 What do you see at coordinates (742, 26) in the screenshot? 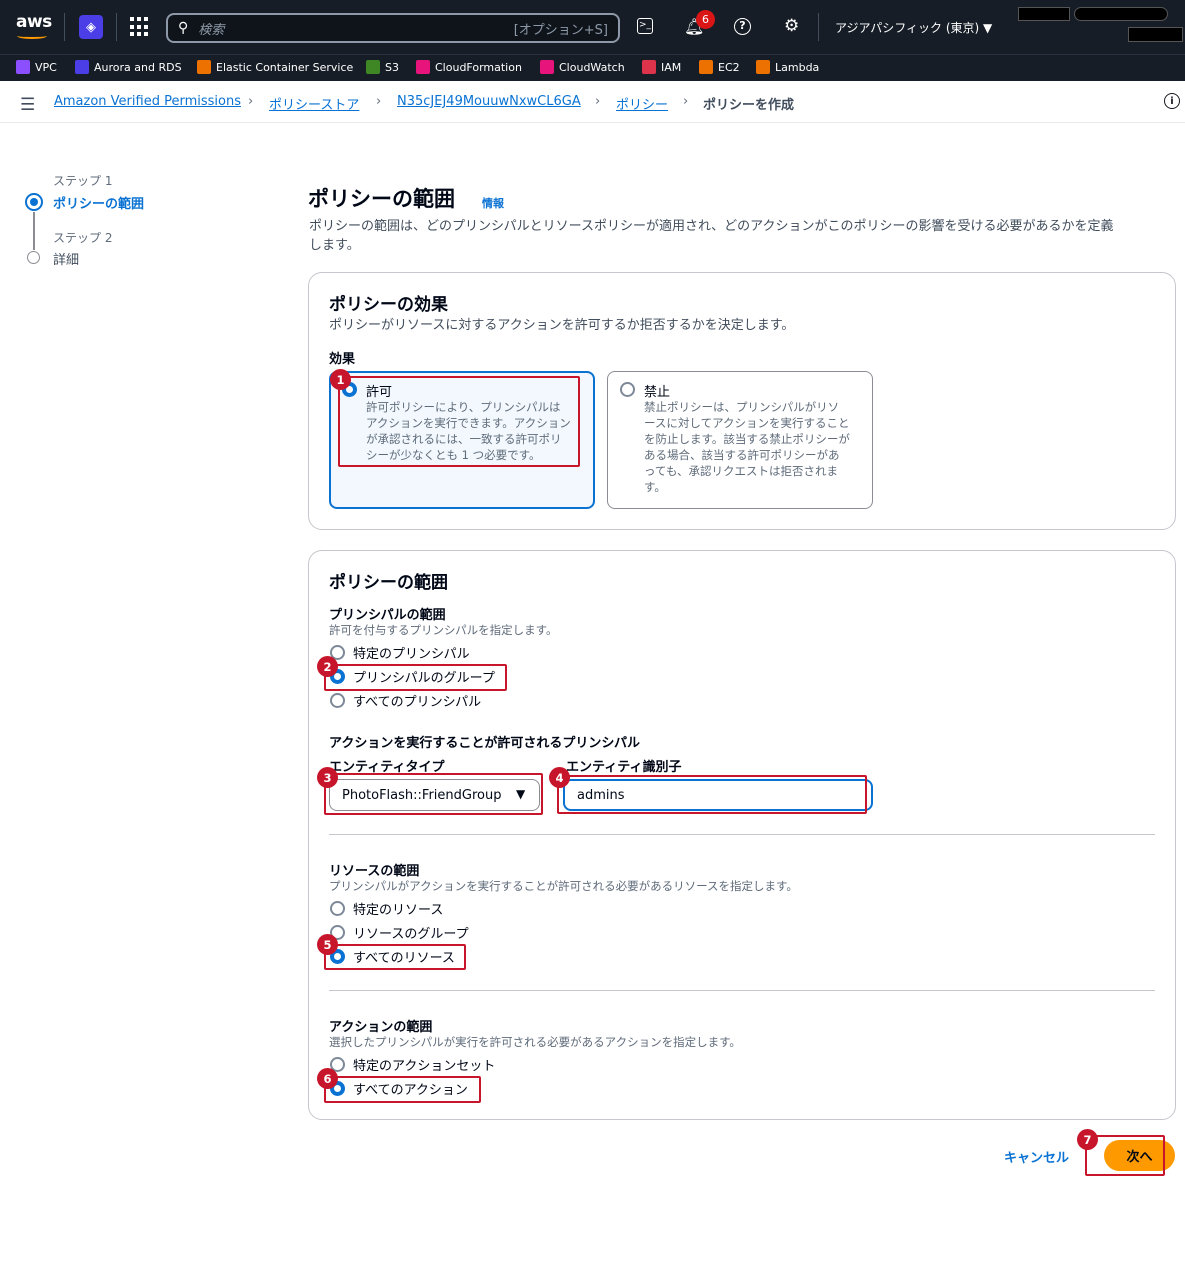
I see `help-icon: ?` at bounding box center [742, 26].